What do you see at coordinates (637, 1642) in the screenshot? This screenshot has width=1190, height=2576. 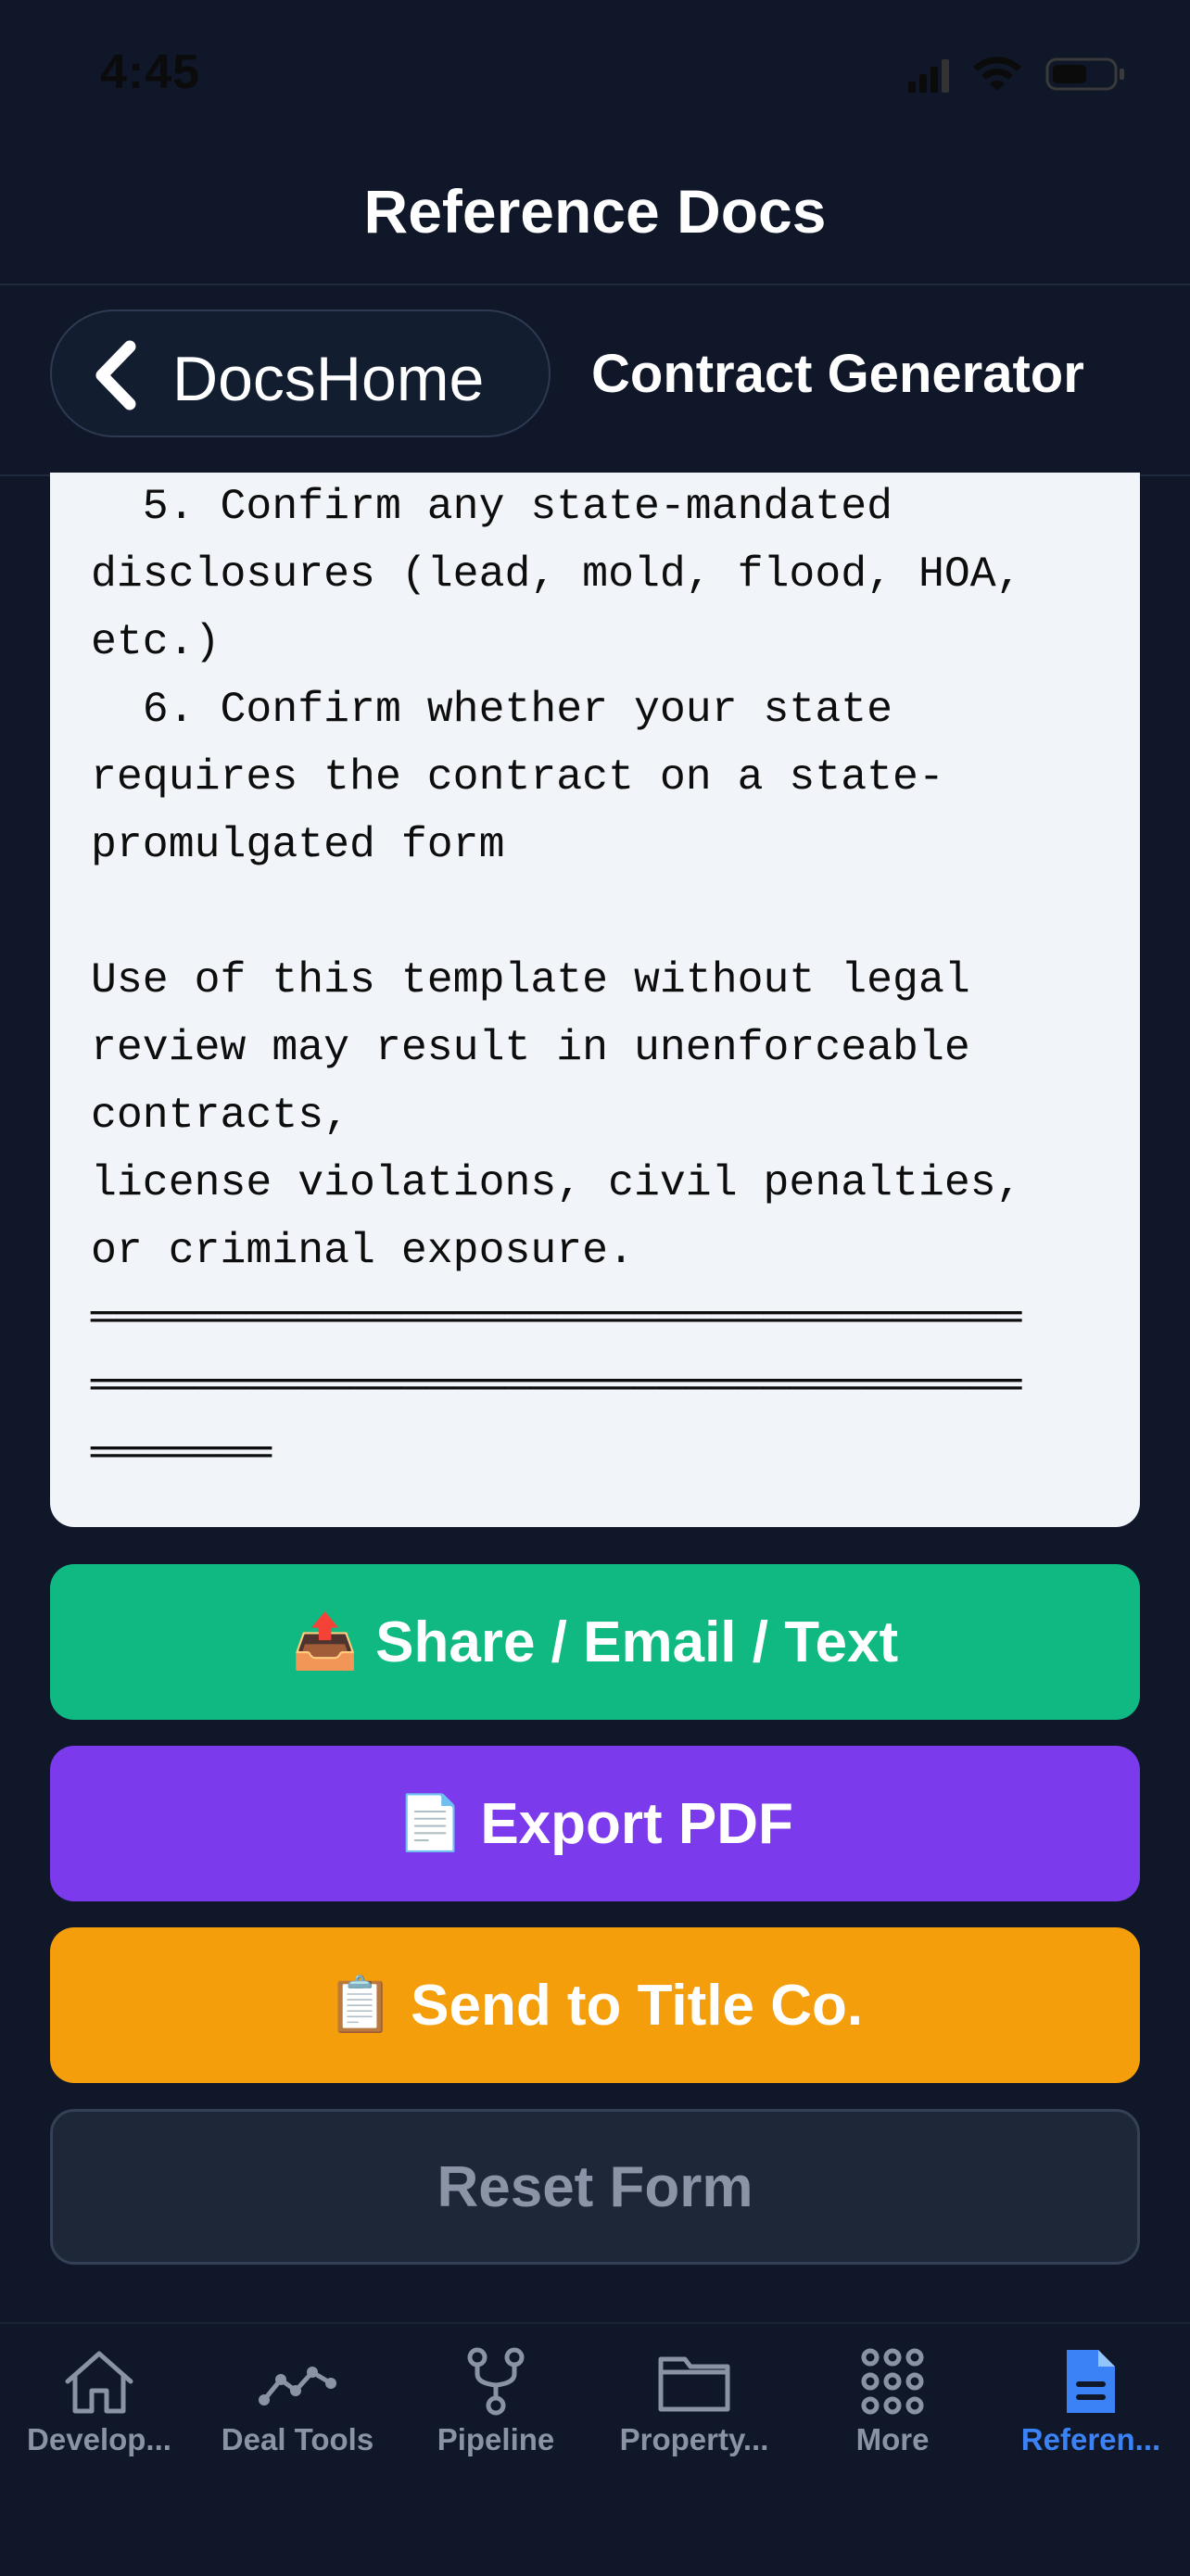 I see `share-button-label: Share / Email / Text` at bounding box center [637, 1642].